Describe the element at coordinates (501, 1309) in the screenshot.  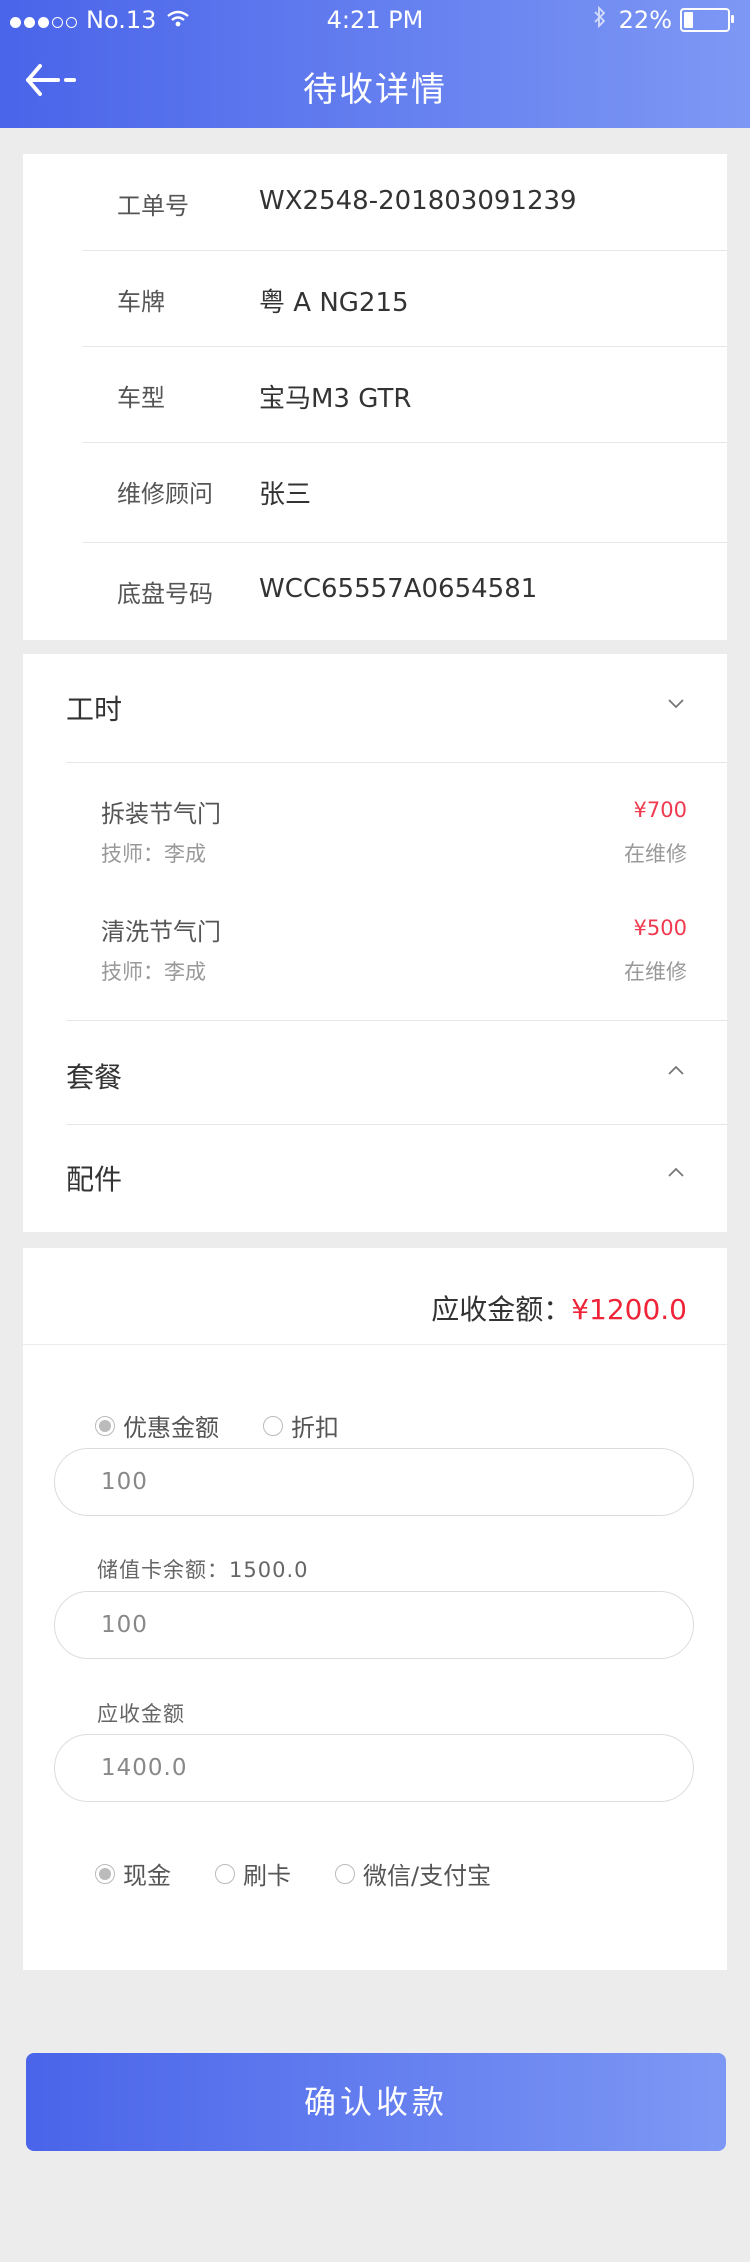
I see `amount-due-label: 应收金额：` at that location.